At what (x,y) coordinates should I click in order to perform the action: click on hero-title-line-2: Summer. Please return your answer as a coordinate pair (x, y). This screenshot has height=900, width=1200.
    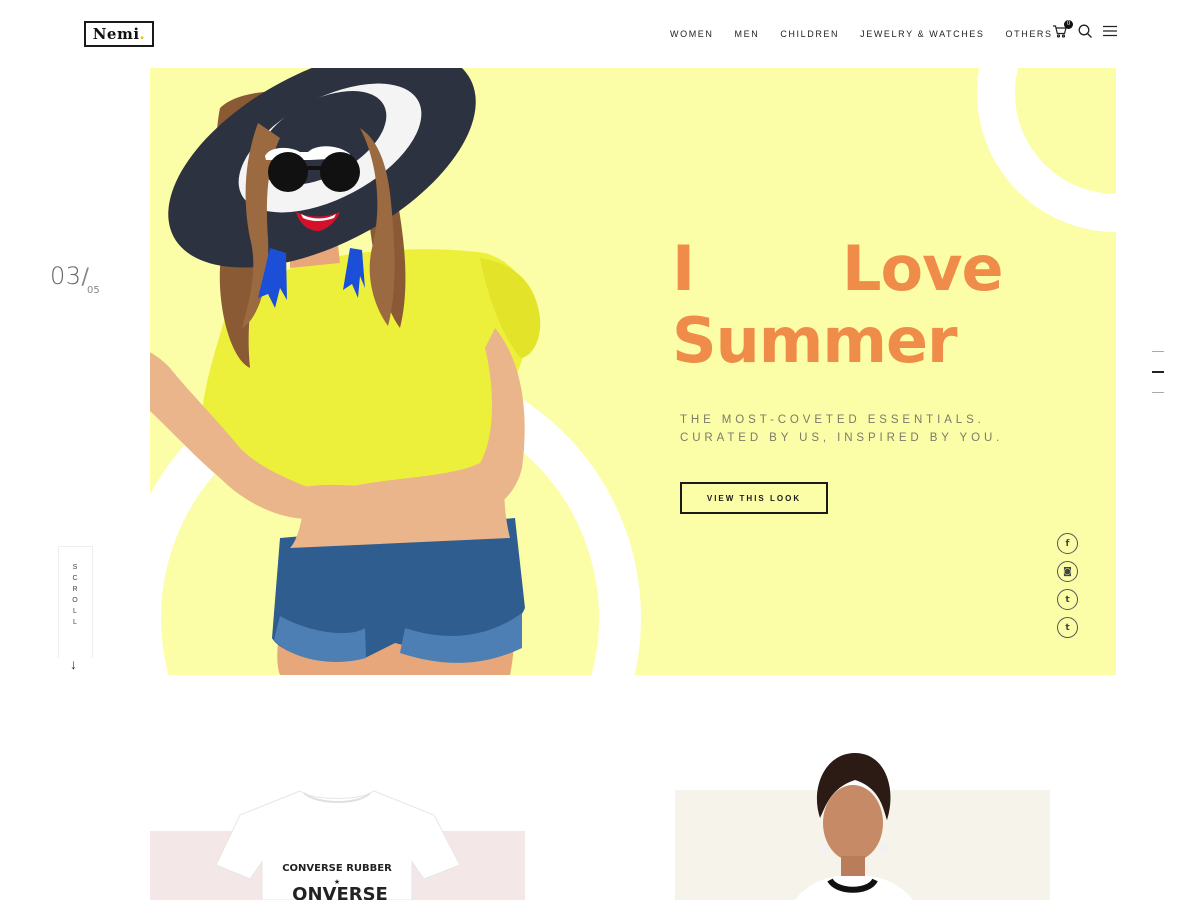
    Looking at the image, I should click on (815, 340).